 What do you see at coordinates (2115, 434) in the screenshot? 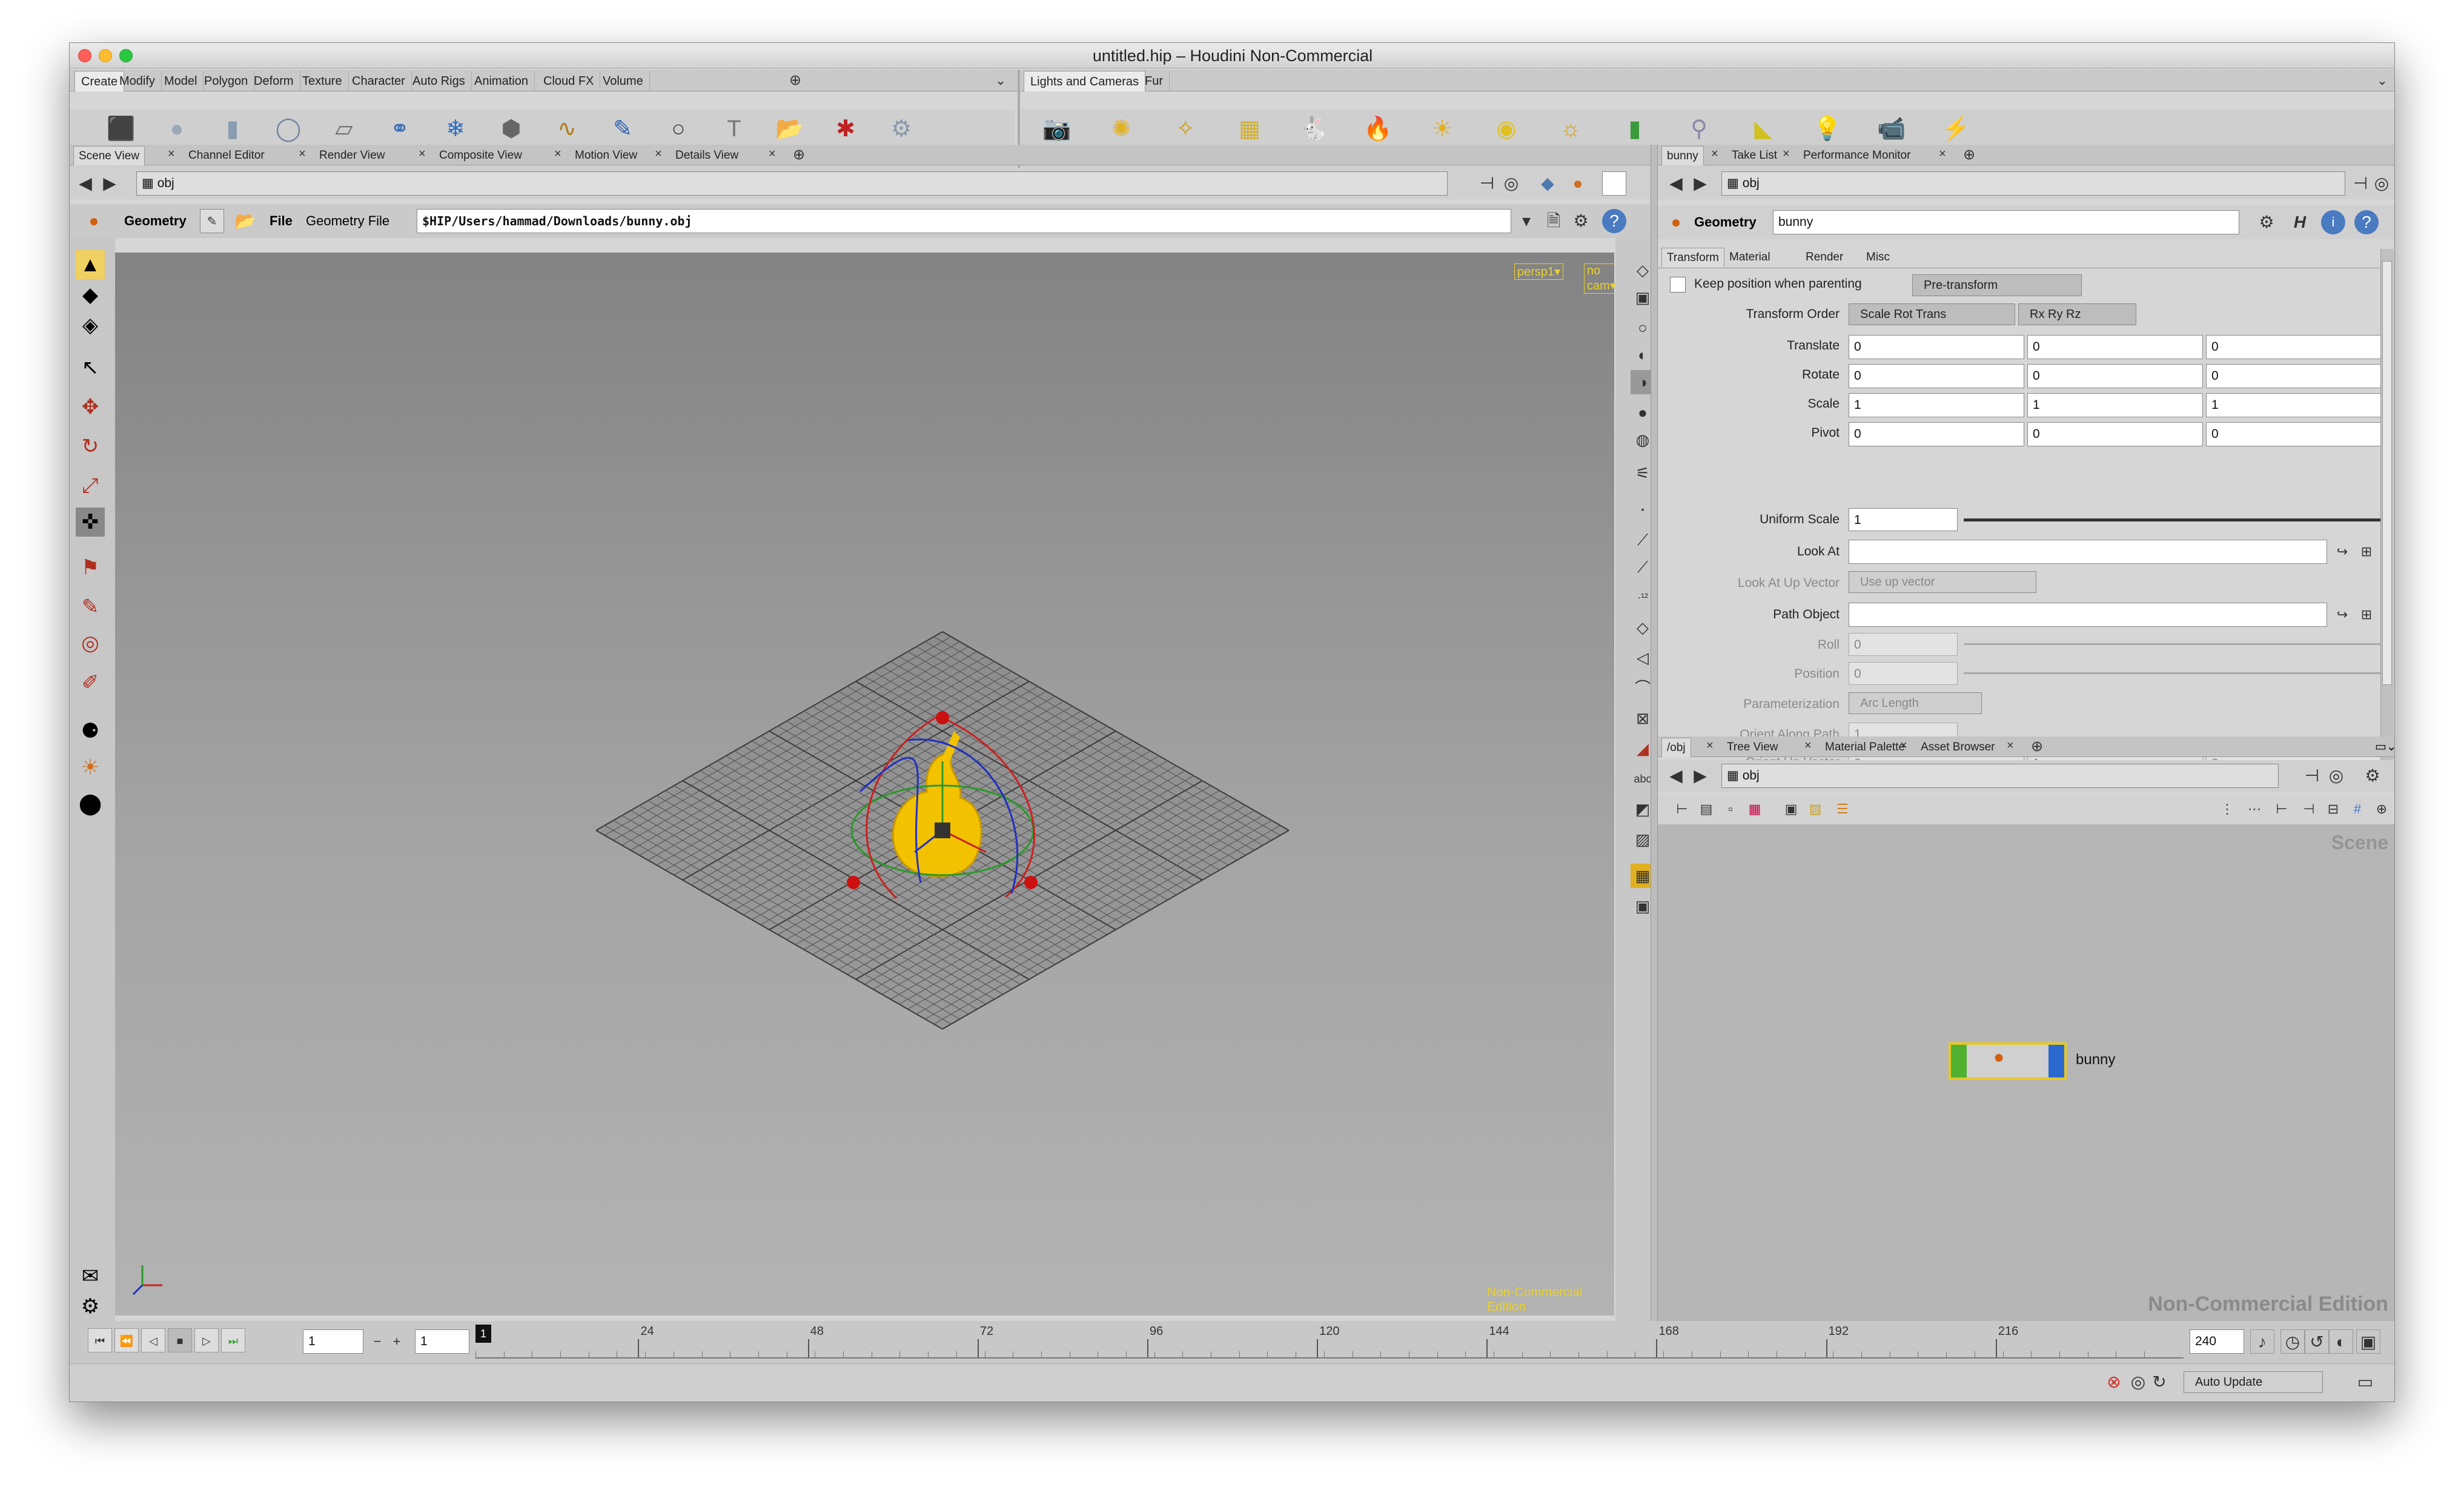
I see `pivot-y-field: 0` at bounding box center [2115, 434].